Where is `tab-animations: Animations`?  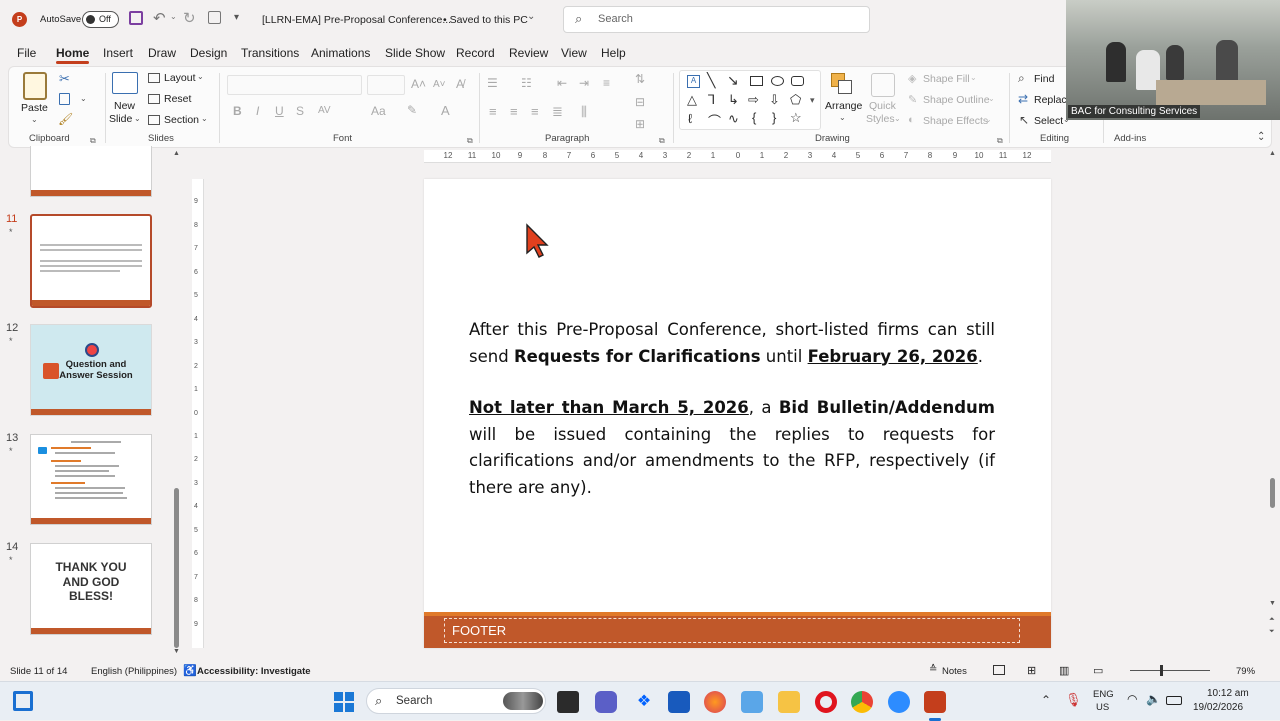 tab-animations: Animations is located at coordinates (340, 53).